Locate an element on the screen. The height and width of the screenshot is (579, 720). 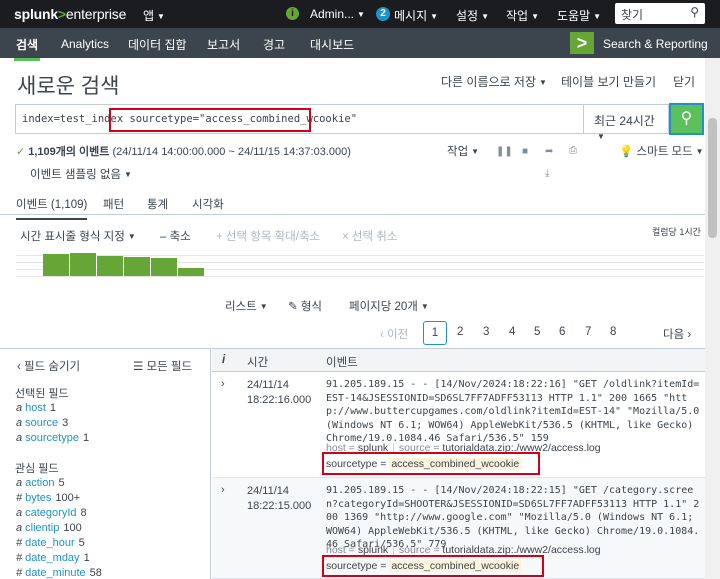
list-view-menu: 리스트 ▼ is located at coordinates (246, 306).